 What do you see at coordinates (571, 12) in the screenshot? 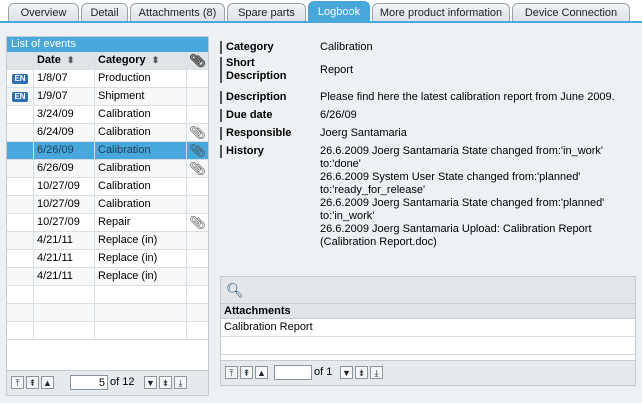
I see `tab-device-connection: Device Connection` at bounding box center [571, 12].